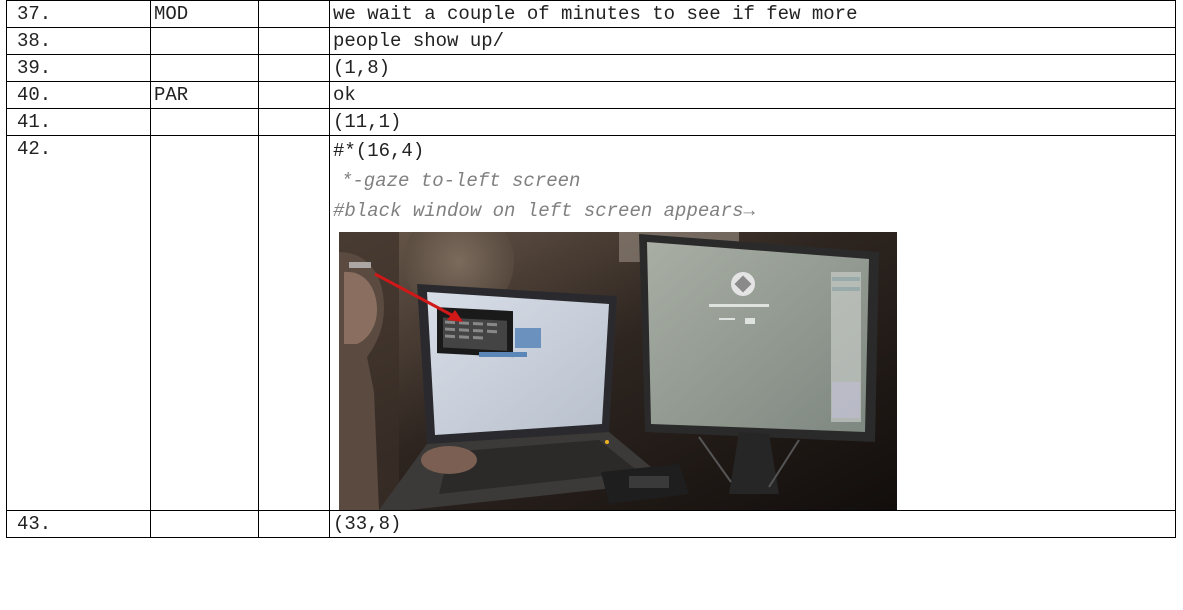 Image resolution: width=1183 pixels, height=610 pixels. What do you see at coordinates (78, 323) in the screenshot?
I see `line-number: 42.` at bounding box center [78, 323].